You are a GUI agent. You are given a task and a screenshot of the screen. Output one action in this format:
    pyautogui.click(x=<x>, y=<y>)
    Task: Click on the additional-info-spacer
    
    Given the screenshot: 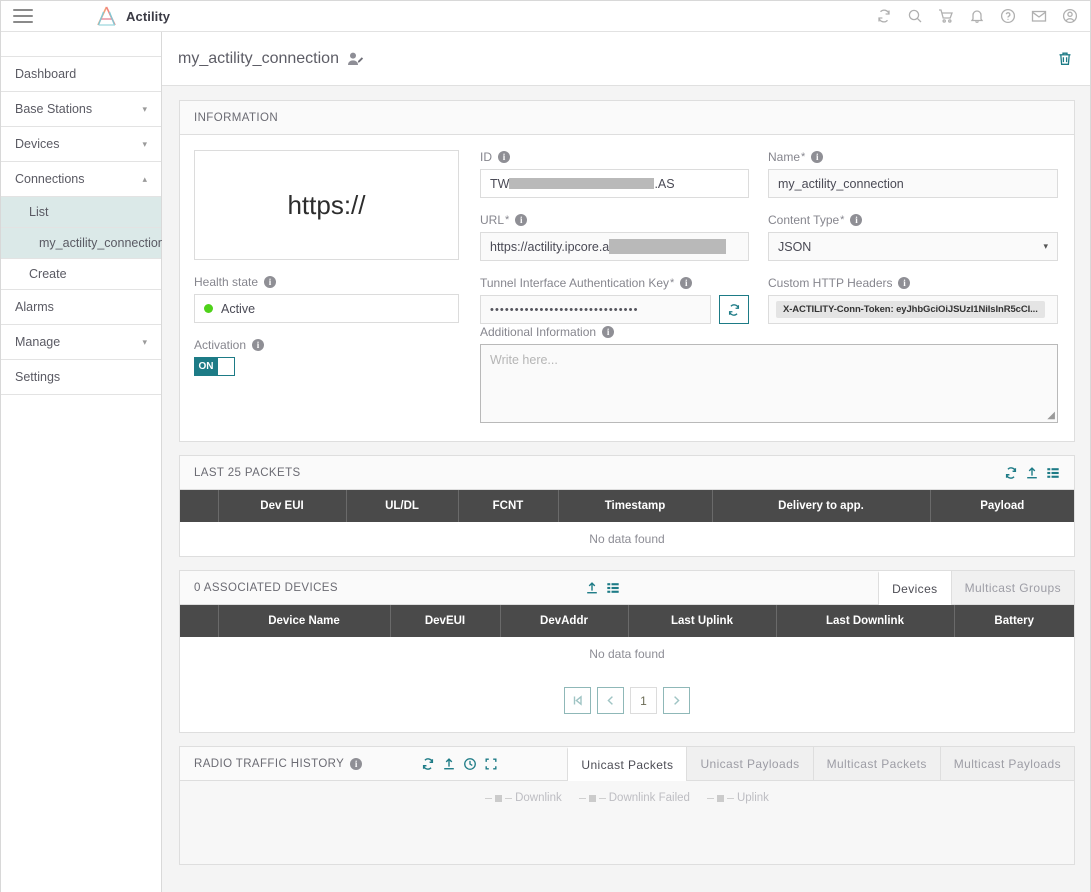 What is the action you would take?
    pyautogui.click(x=337, y=374)
    